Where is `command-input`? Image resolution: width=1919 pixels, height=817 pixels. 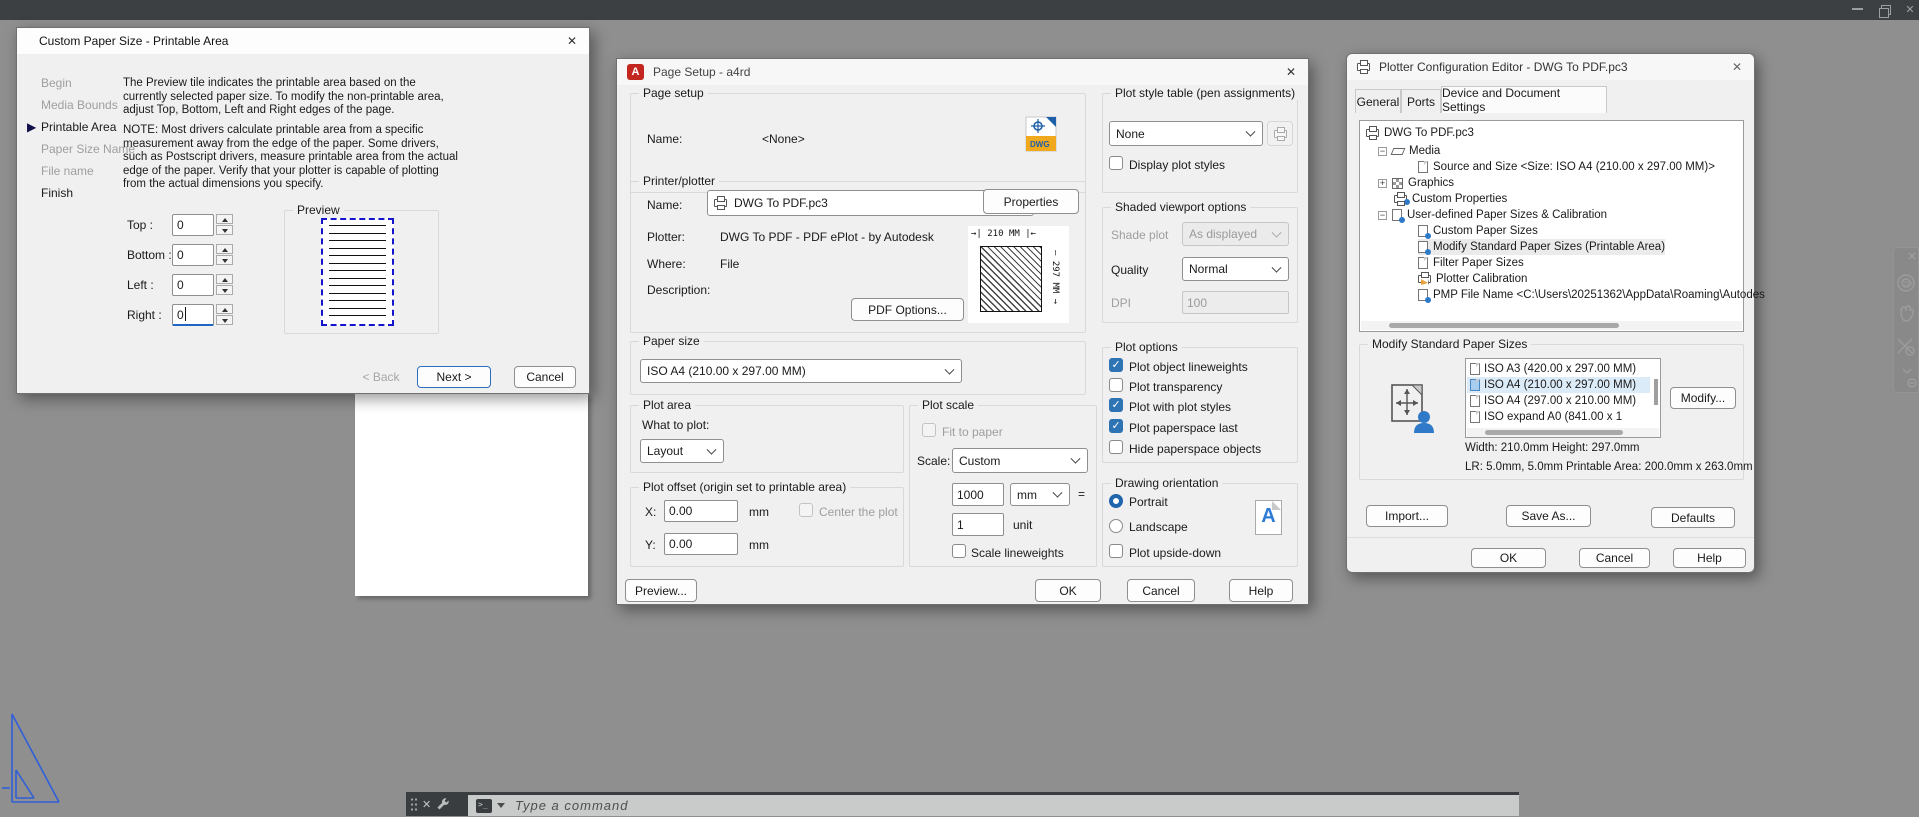 command-input is located at coordinates (815, 805).